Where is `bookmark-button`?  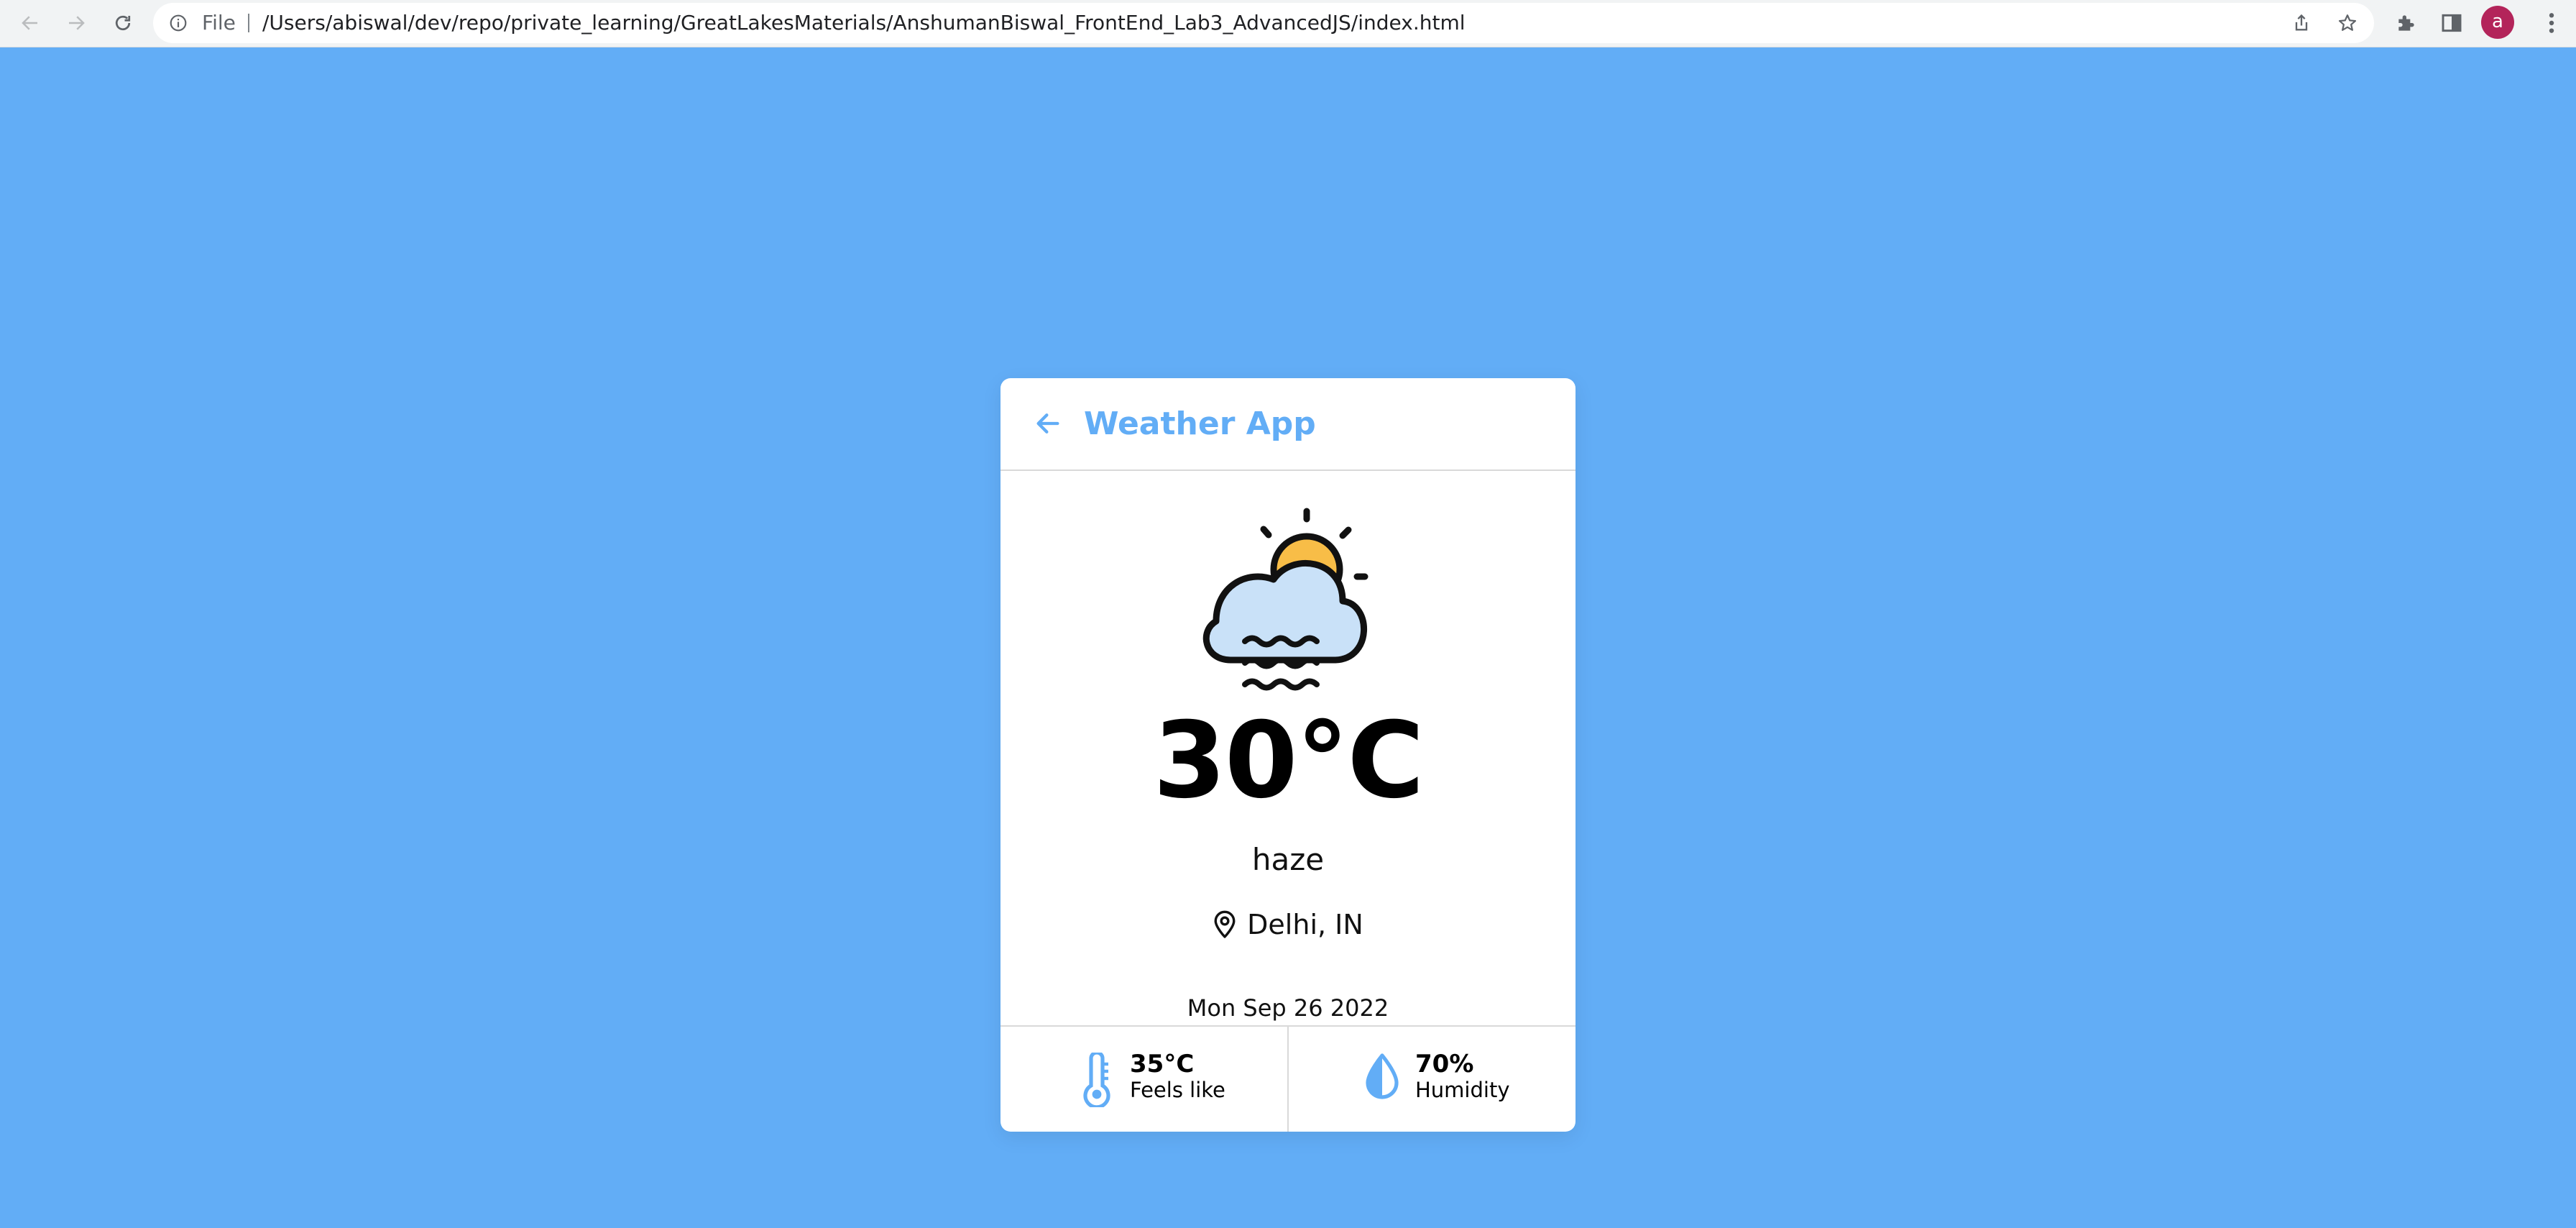 bookmark-button is located at coordinates (2347, 23).